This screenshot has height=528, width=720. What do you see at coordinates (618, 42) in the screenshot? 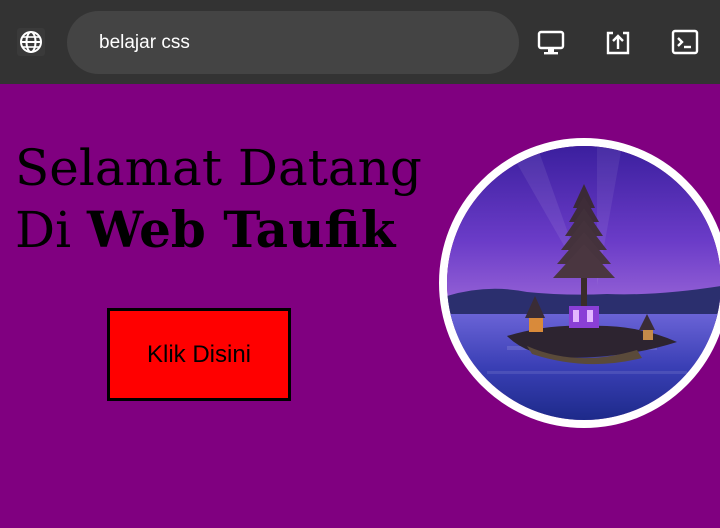
I see `share-upload-icon` at bounding box center [618, 42].